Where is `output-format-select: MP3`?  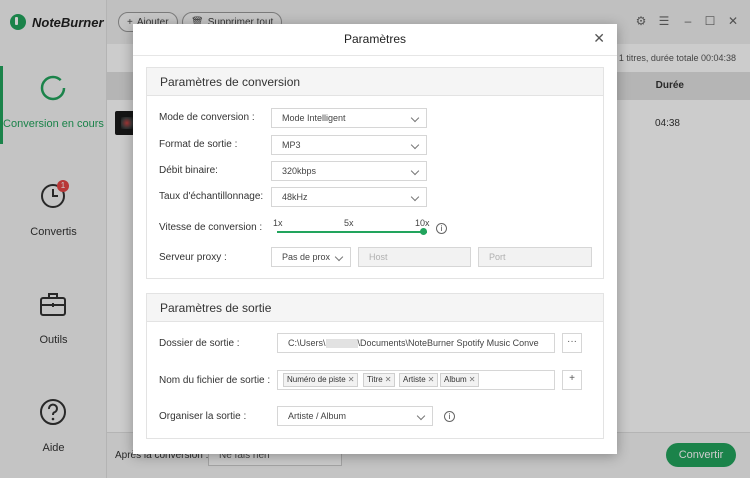
output-format-select: MP3 is located at coordinates (349, 145).